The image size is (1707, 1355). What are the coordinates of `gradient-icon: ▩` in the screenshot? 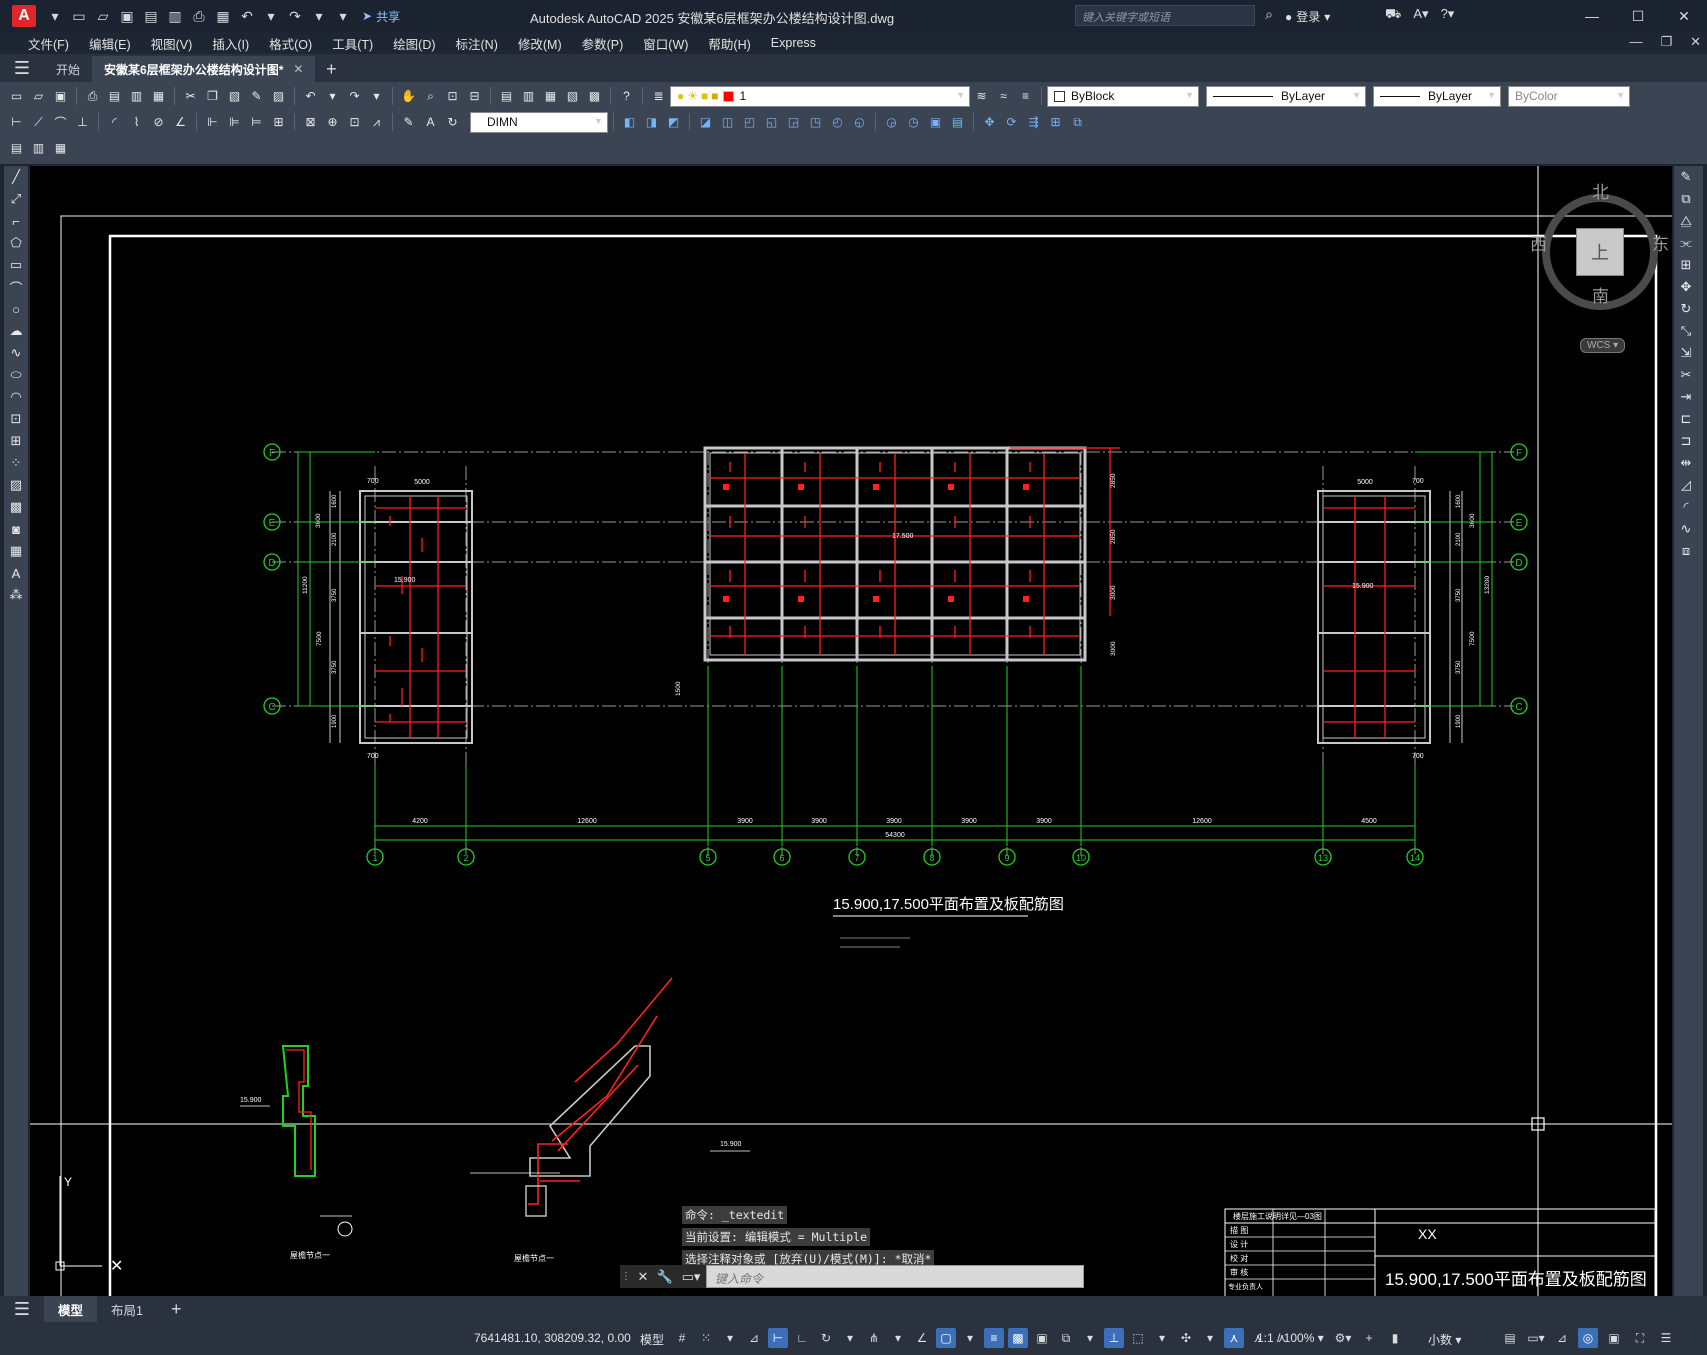 It's located at (16, 507).